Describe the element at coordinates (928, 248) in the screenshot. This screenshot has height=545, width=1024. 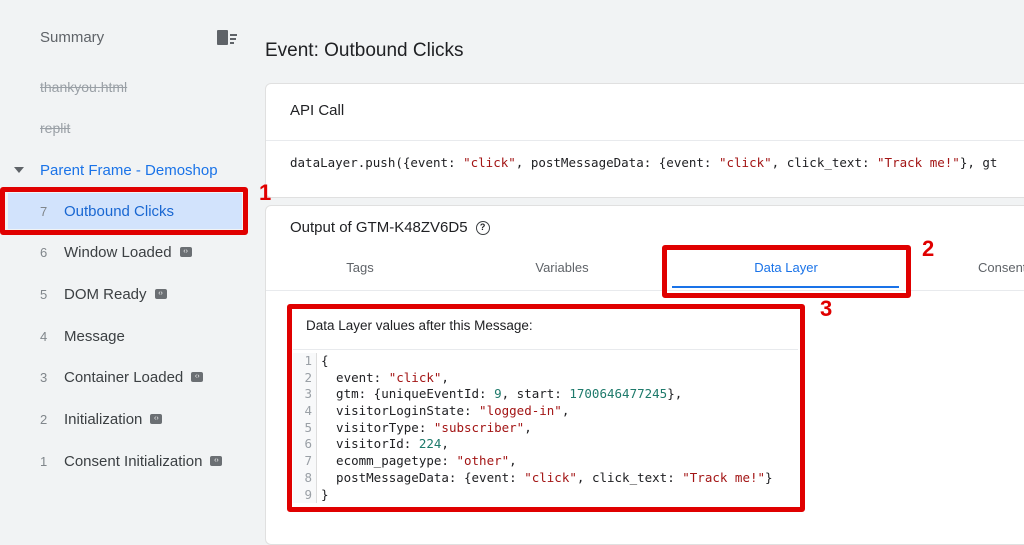
I see `annotation-label-2: 2` at that location.